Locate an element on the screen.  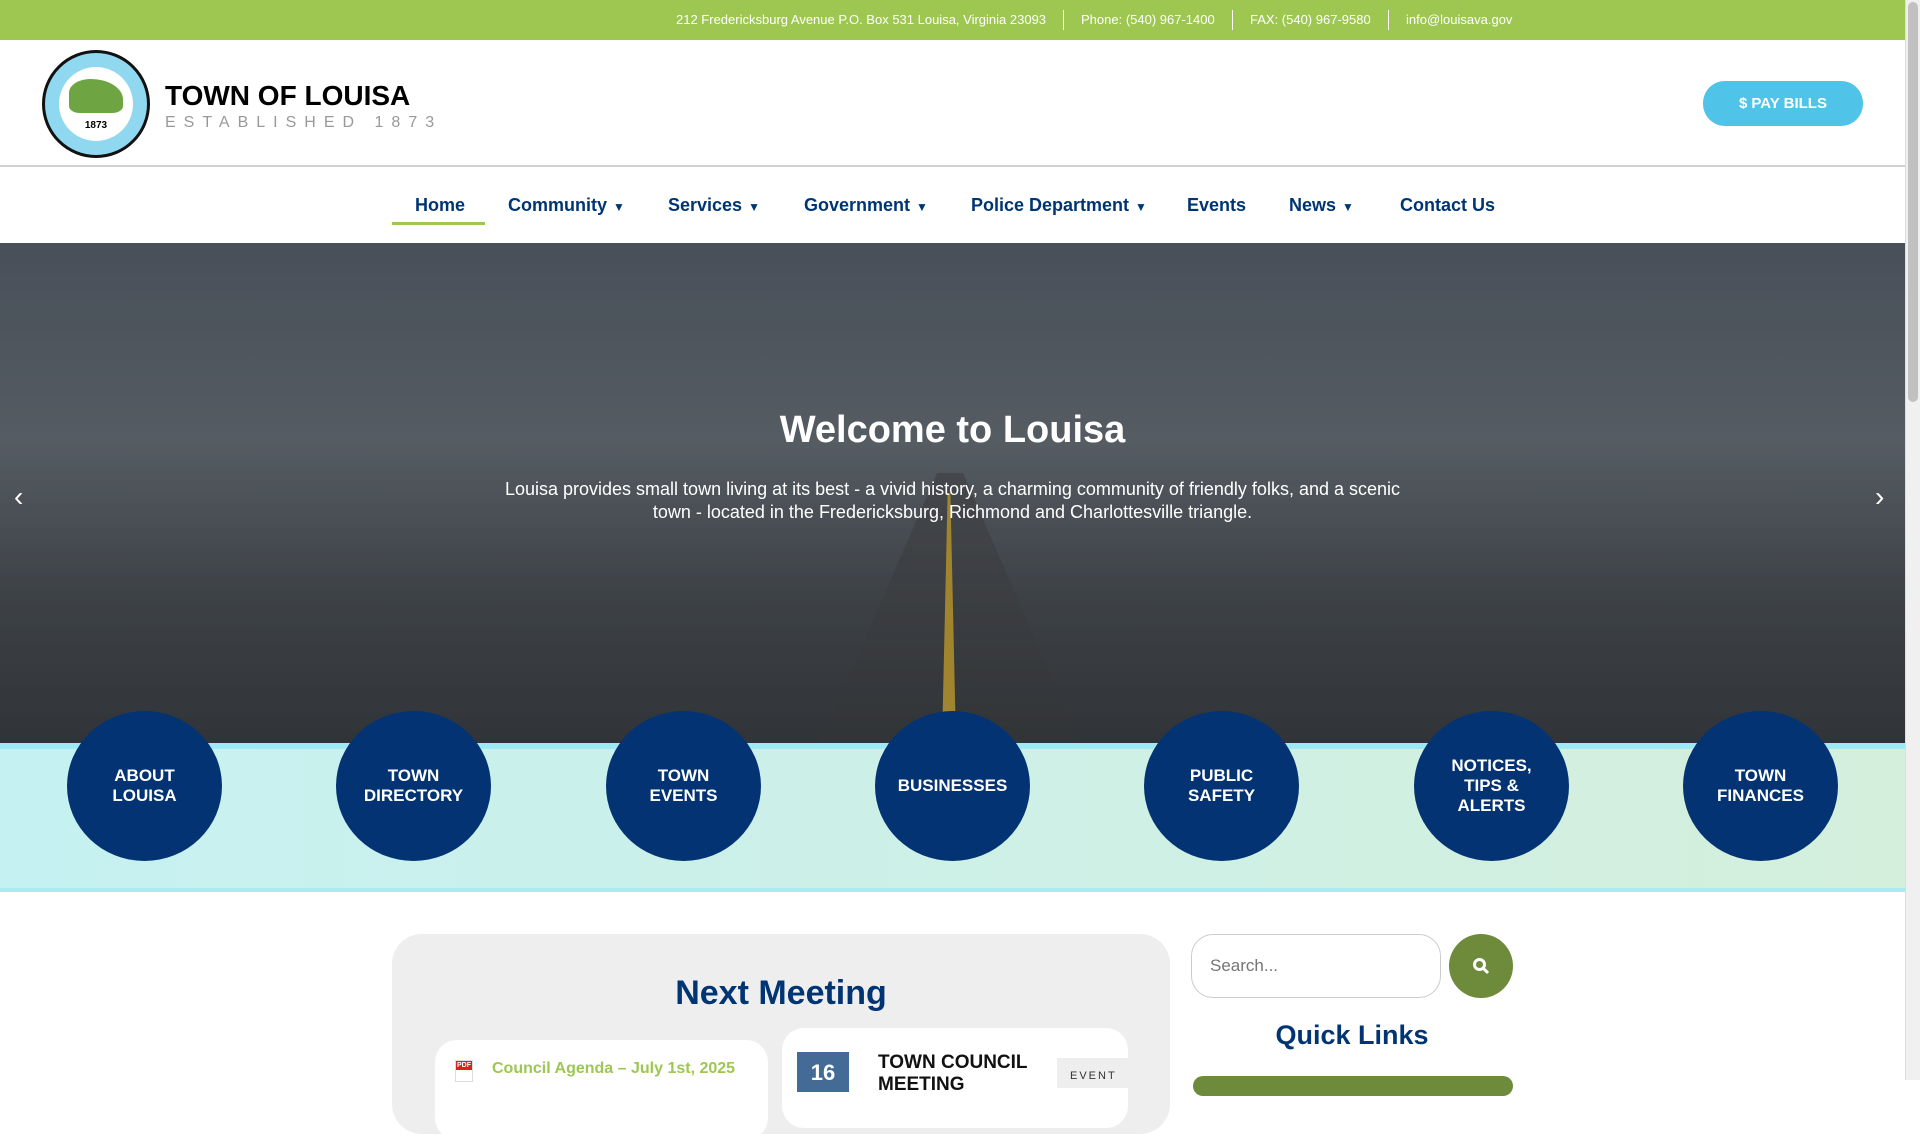
event-title-link: TOWN COUNCIL MEETING is located at coordinates (953, 1074).